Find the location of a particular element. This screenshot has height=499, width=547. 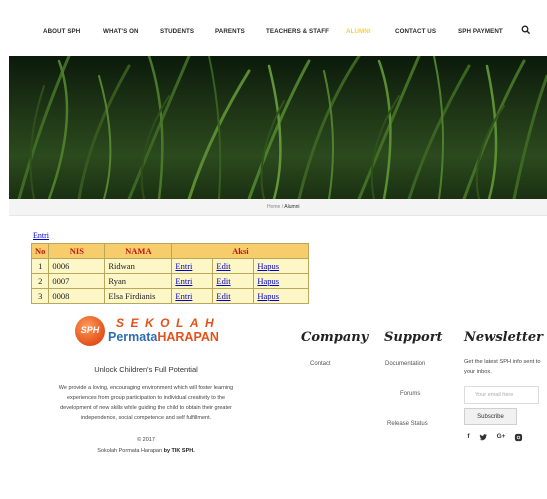

table-row: 2 0007 Ryan Entri Edit Hapus is located at coordinates (170, 281).